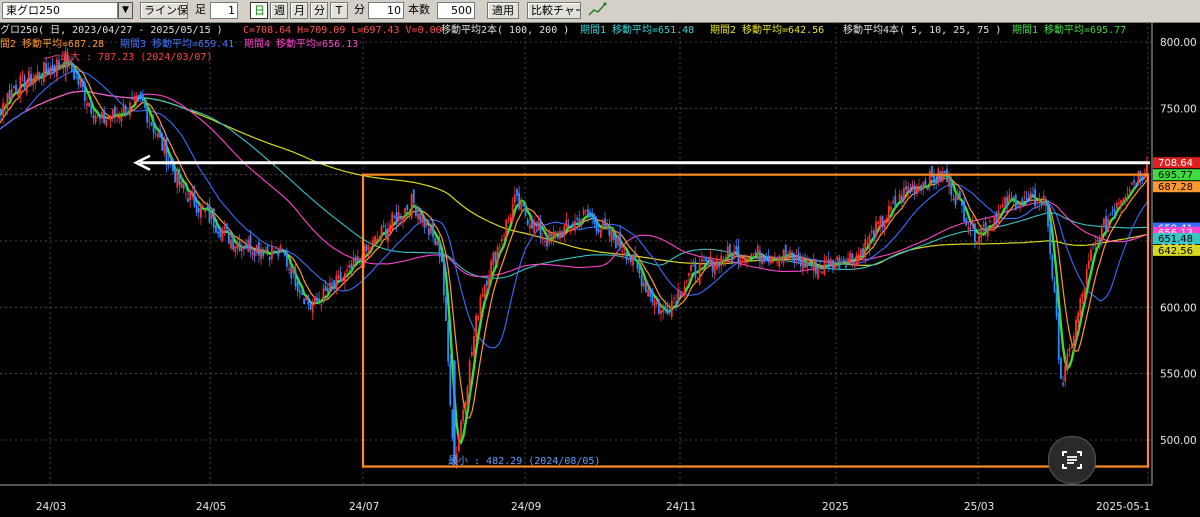 Image resolution: width=1200 pixels, height=517 pixels. Describe the element at coordinates (597, 10) in the screenshot. I see `trendline-icon` at that location.